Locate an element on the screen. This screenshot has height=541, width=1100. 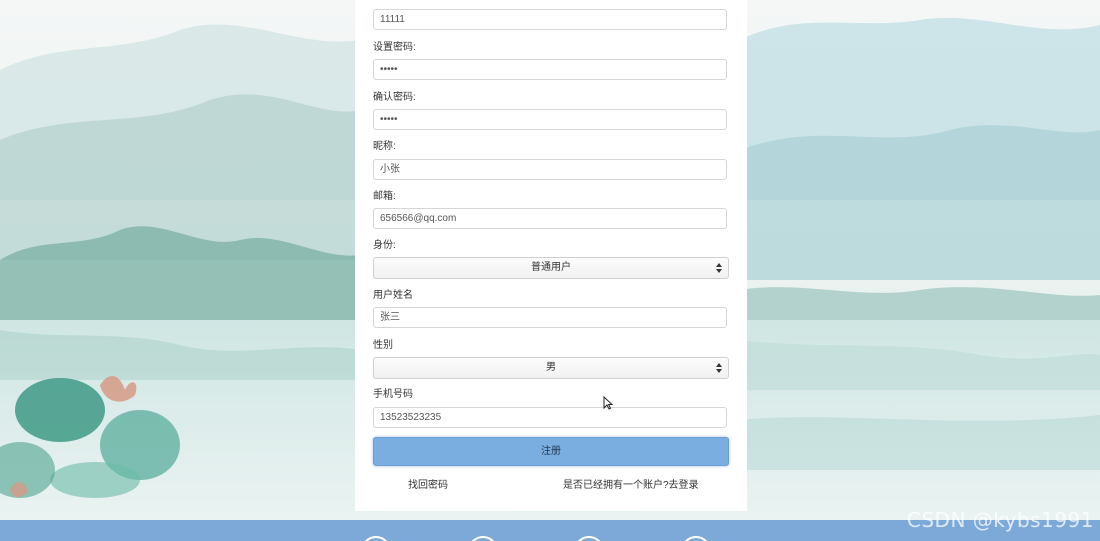
csdn-watermark: CSDN @kybs1991 is located at coordinates (1000, 520).